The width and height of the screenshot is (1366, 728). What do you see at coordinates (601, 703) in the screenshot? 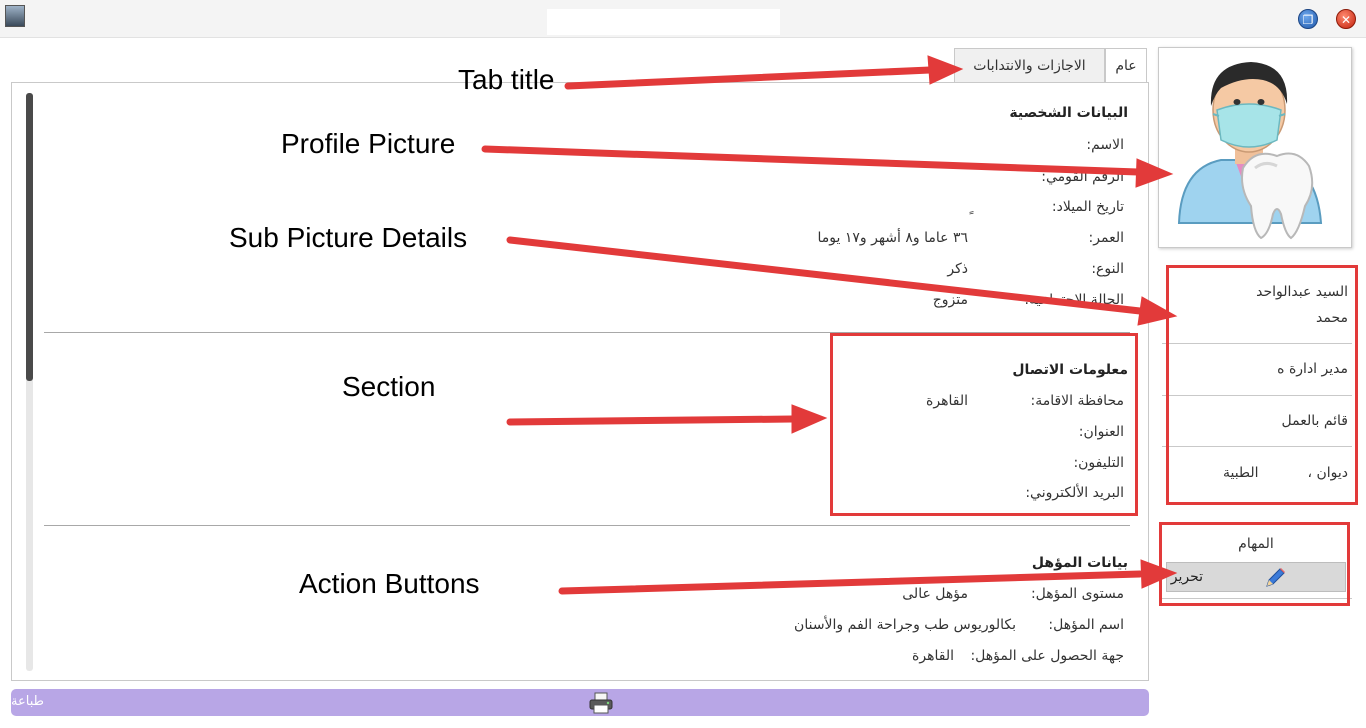
I see `printer-icon` at bounding box center [601, 703].